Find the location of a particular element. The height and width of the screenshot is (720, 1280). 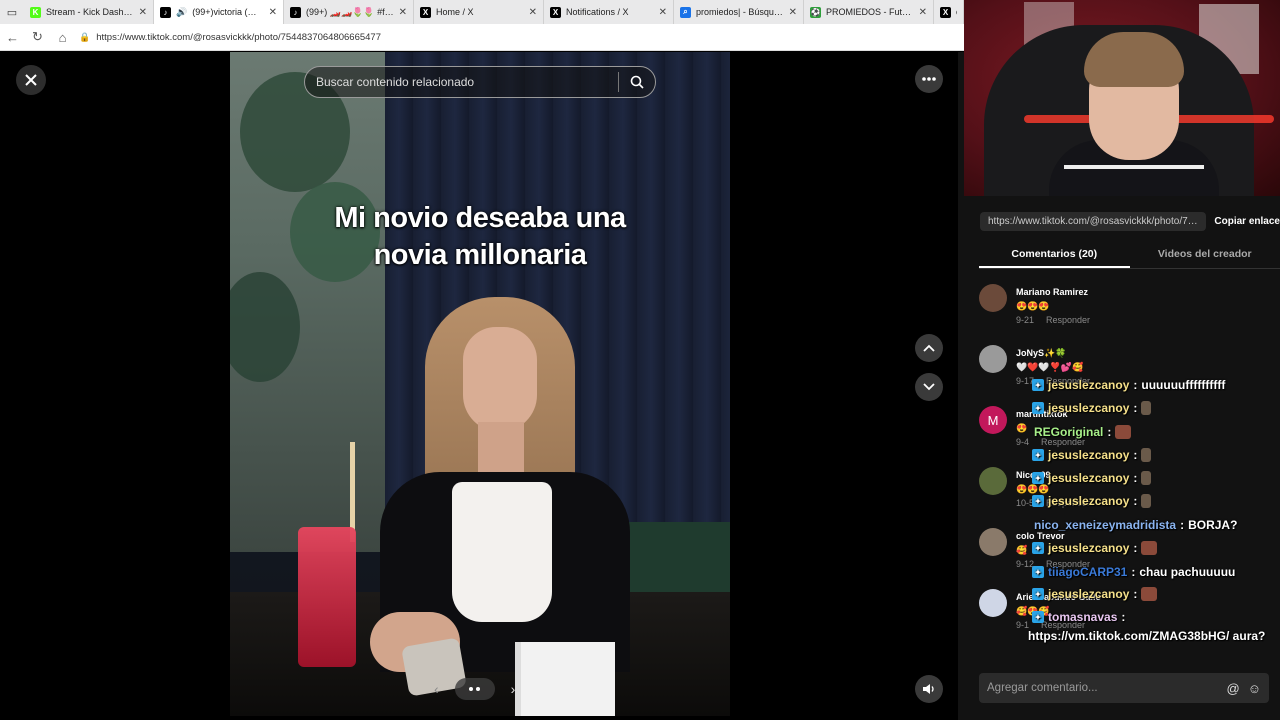

copy-link-button: Copiar enlace is located at coordinates (1247, 221).